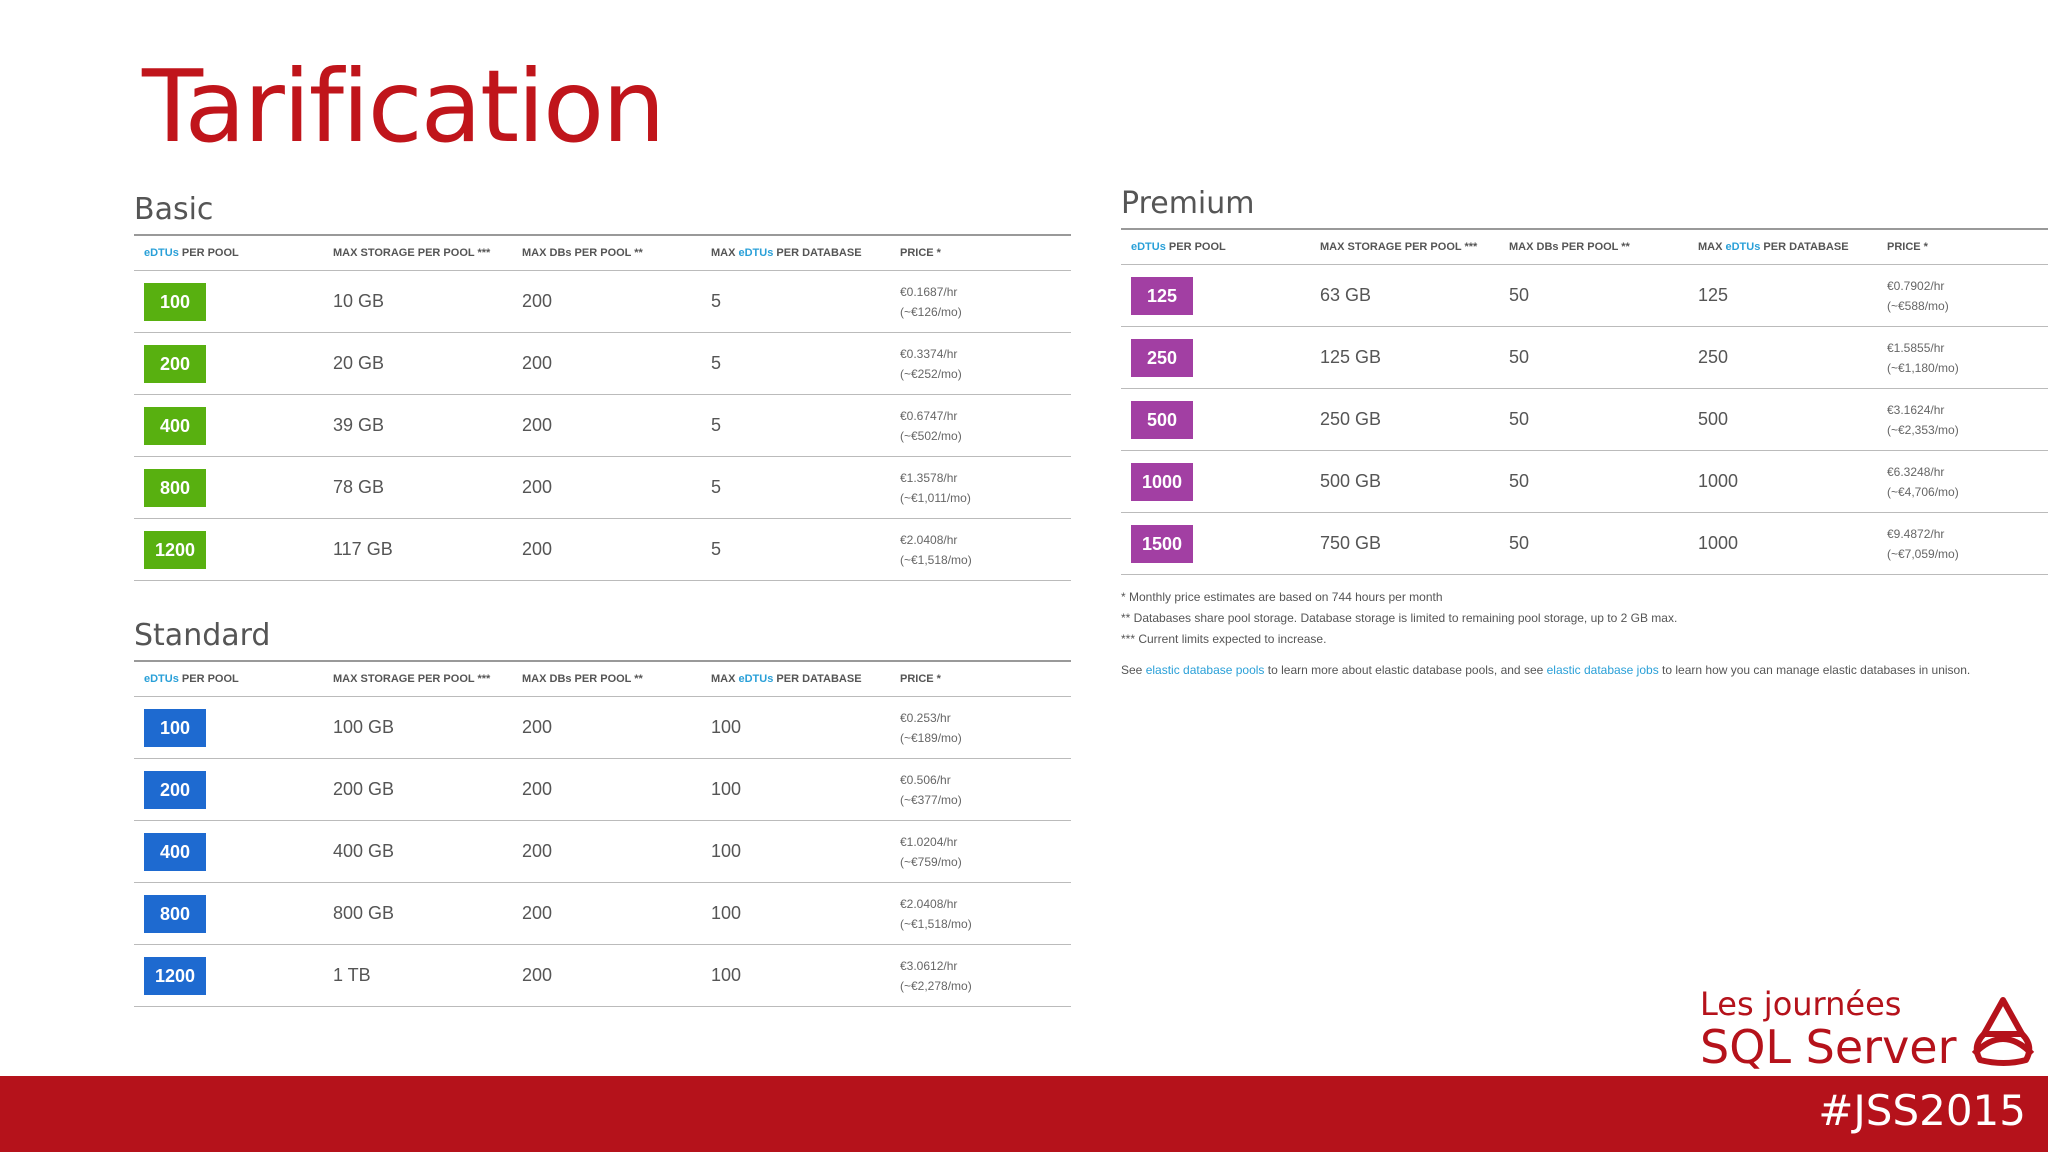  Describe the element at coordinates (1215, 419) in the screenshot. I see `edtu-cell: 500` at that location.